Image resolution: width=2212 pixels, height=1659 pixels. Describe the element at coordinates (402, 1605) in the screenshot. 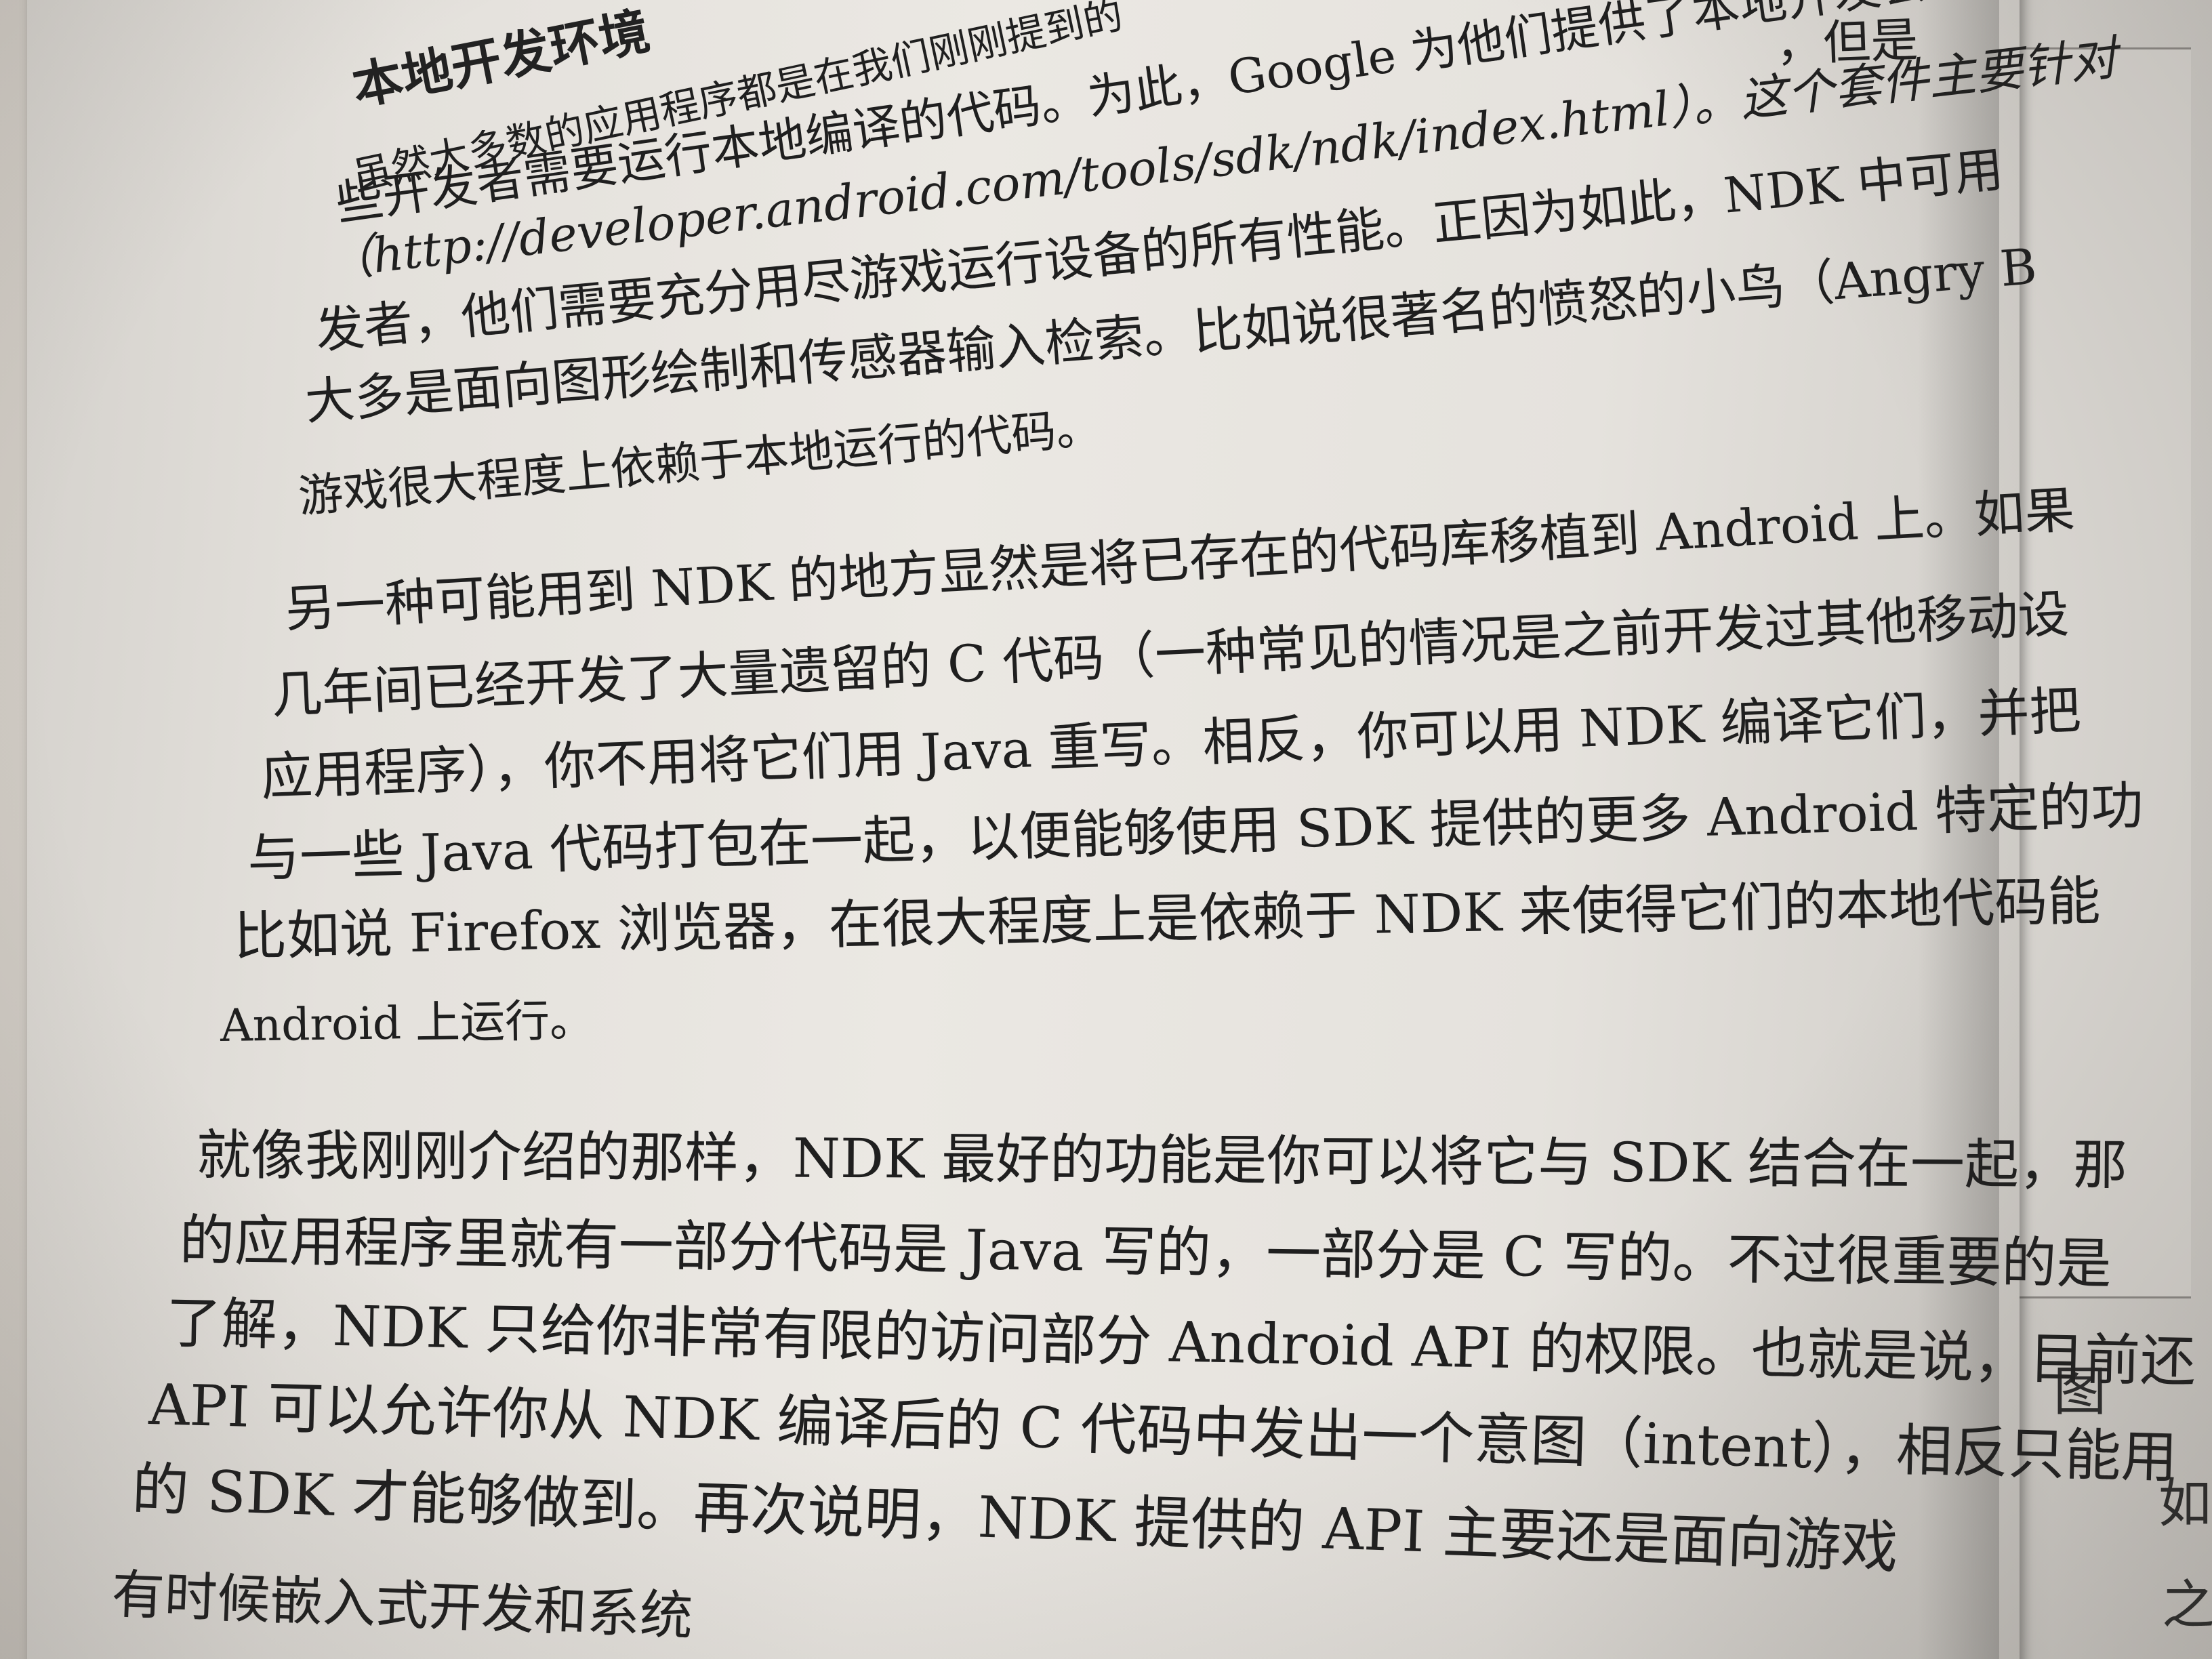

I see `paragraph-line: 有时候嵌入式开发和系统` at that location.